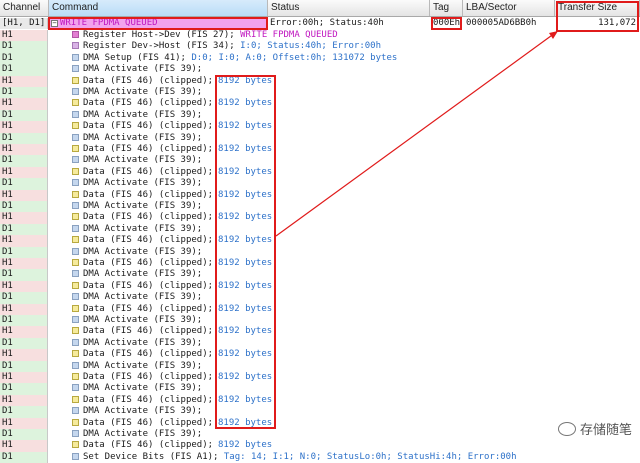  What do you see at coordinates (553, 35) in the screenshot?
I see `arrow-head` at bounding box center [553, 35].